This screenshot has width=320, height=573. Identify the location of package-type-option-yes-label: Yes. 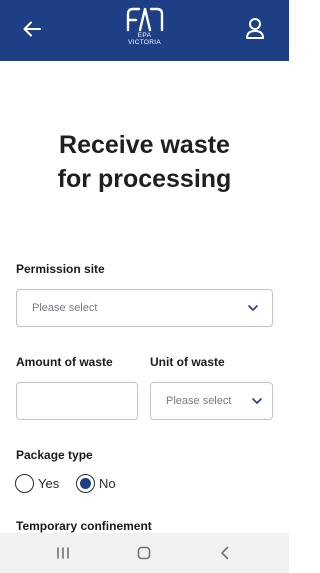
(49, 483).